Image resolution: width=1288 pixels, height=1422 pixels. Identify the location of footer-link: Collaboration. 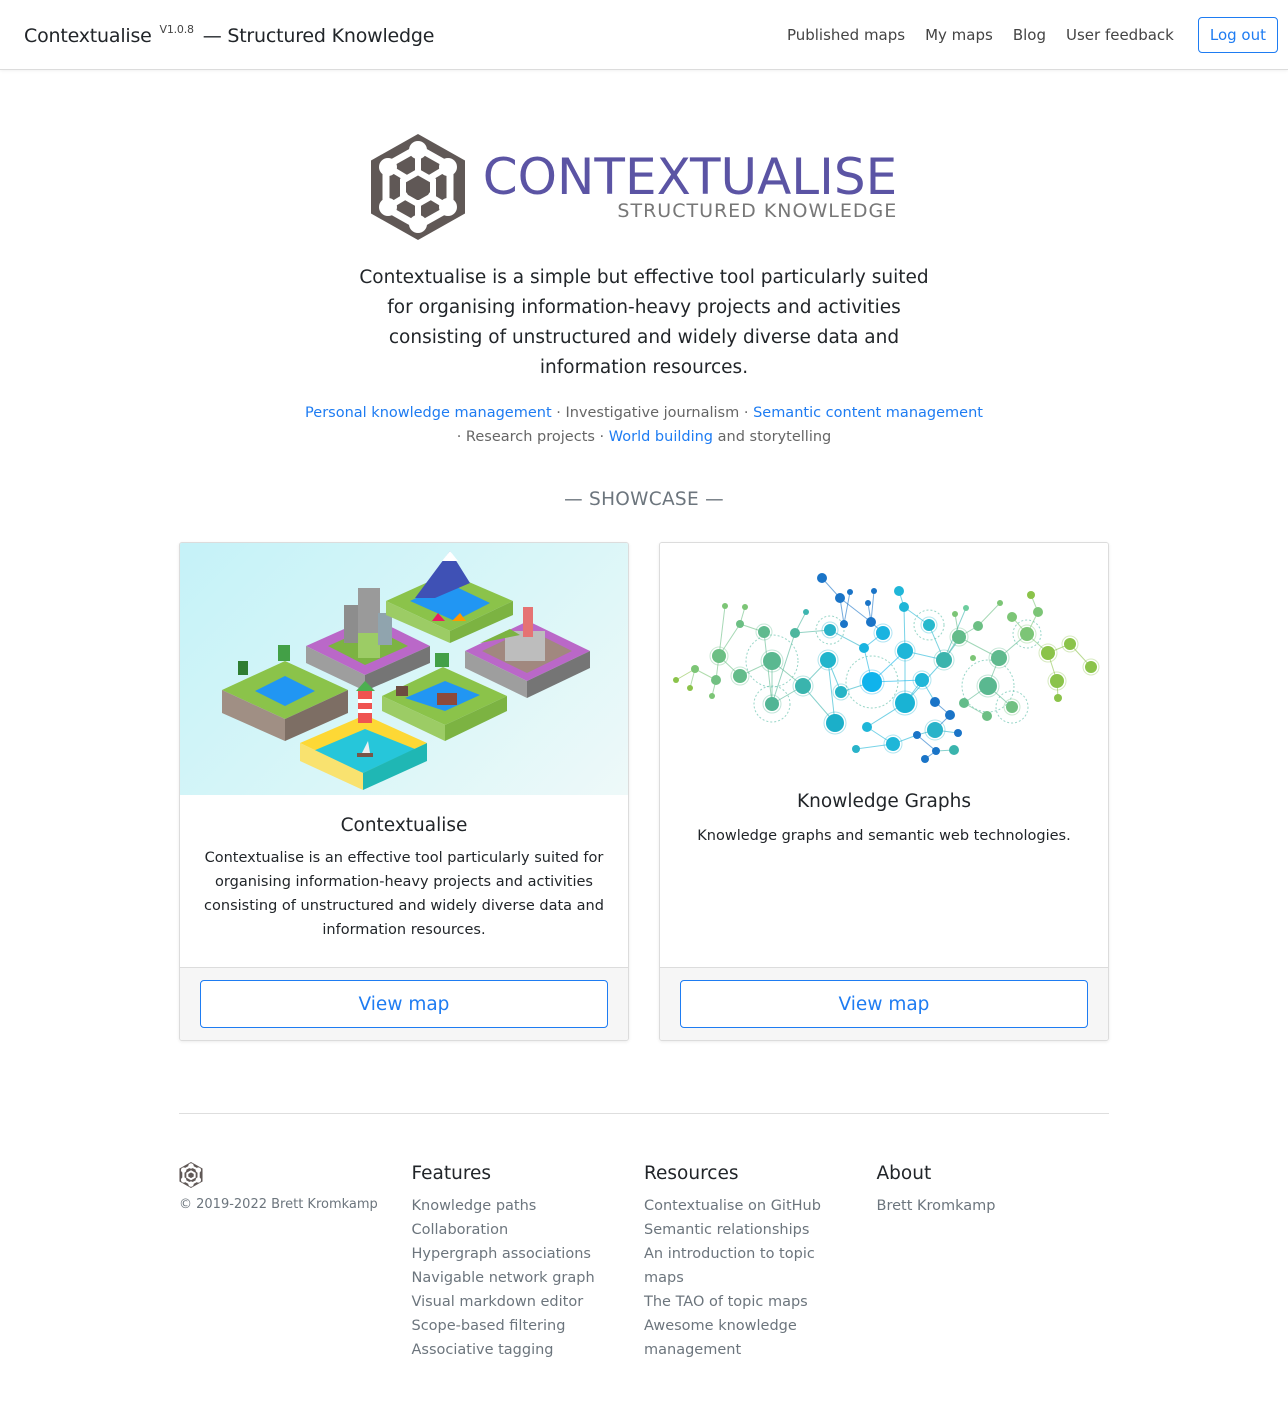
(460, 1230).